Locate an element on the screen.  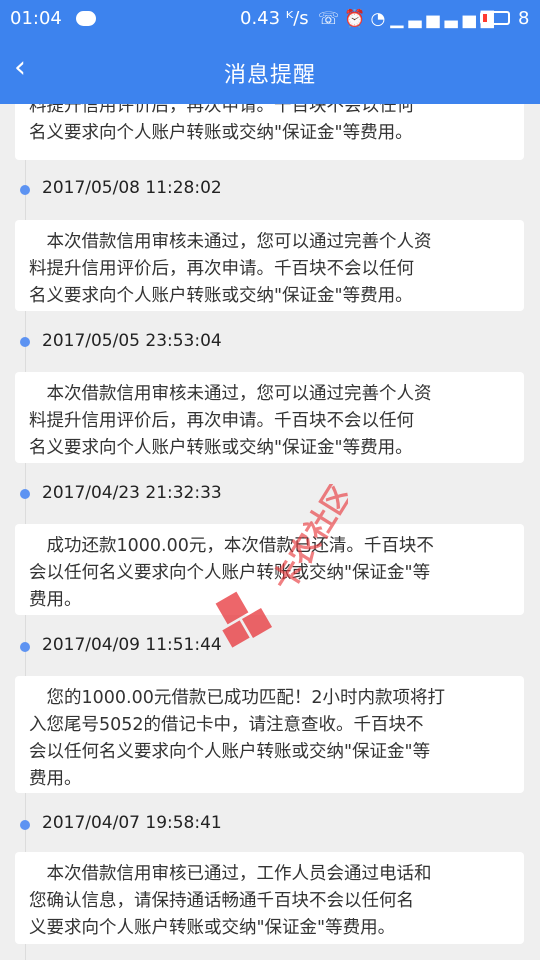
status-time: 01:04 is located at coordinates (36, 18).